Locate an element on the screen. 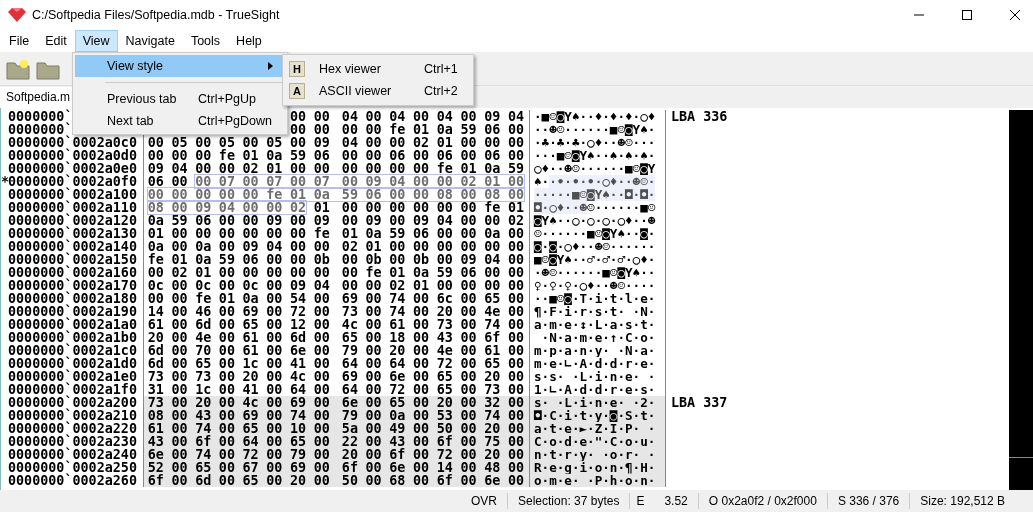 This screenshot has width=1033, height=512. ascii-text: m·p·a·n·y· ·N·a· is located at coordinates (595, 350).